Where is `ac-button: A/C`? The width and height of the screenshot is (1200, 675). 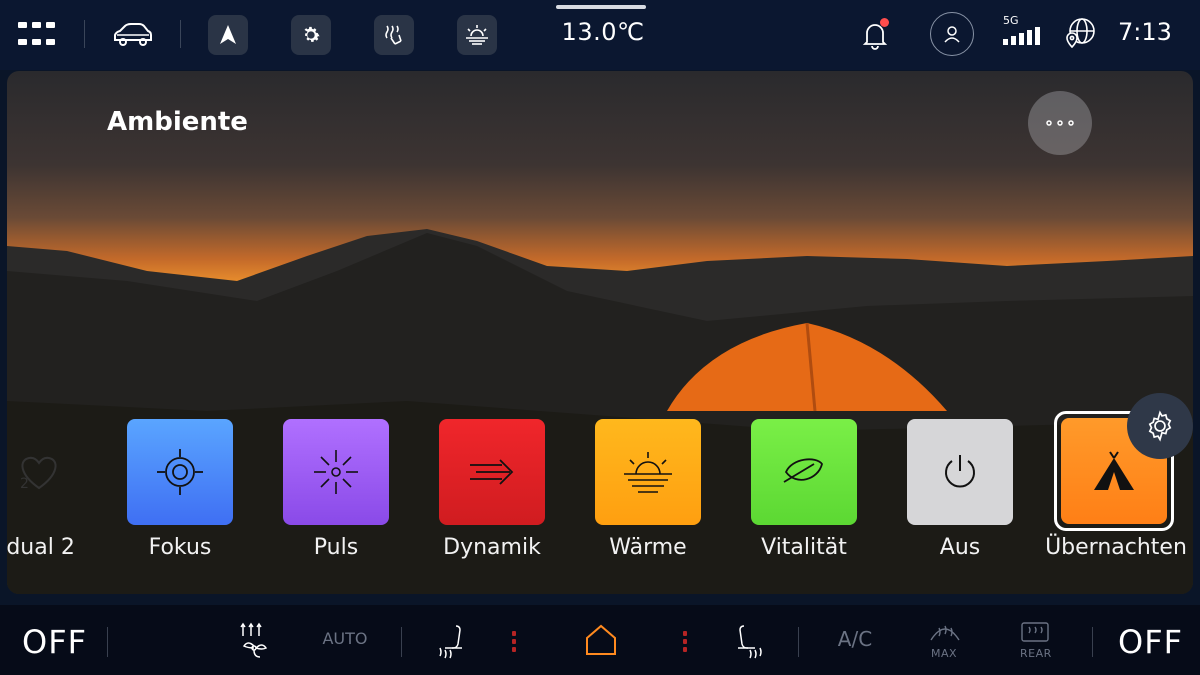 ac-button: A/C is located at coordinates (855, 639).